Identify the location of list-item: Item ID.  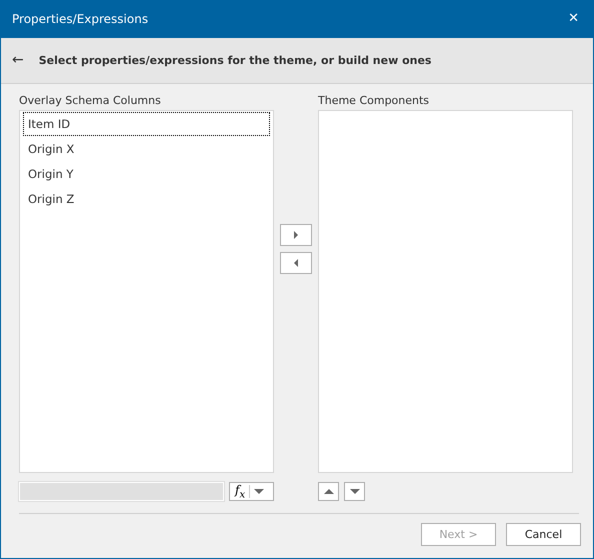
(146, 124).